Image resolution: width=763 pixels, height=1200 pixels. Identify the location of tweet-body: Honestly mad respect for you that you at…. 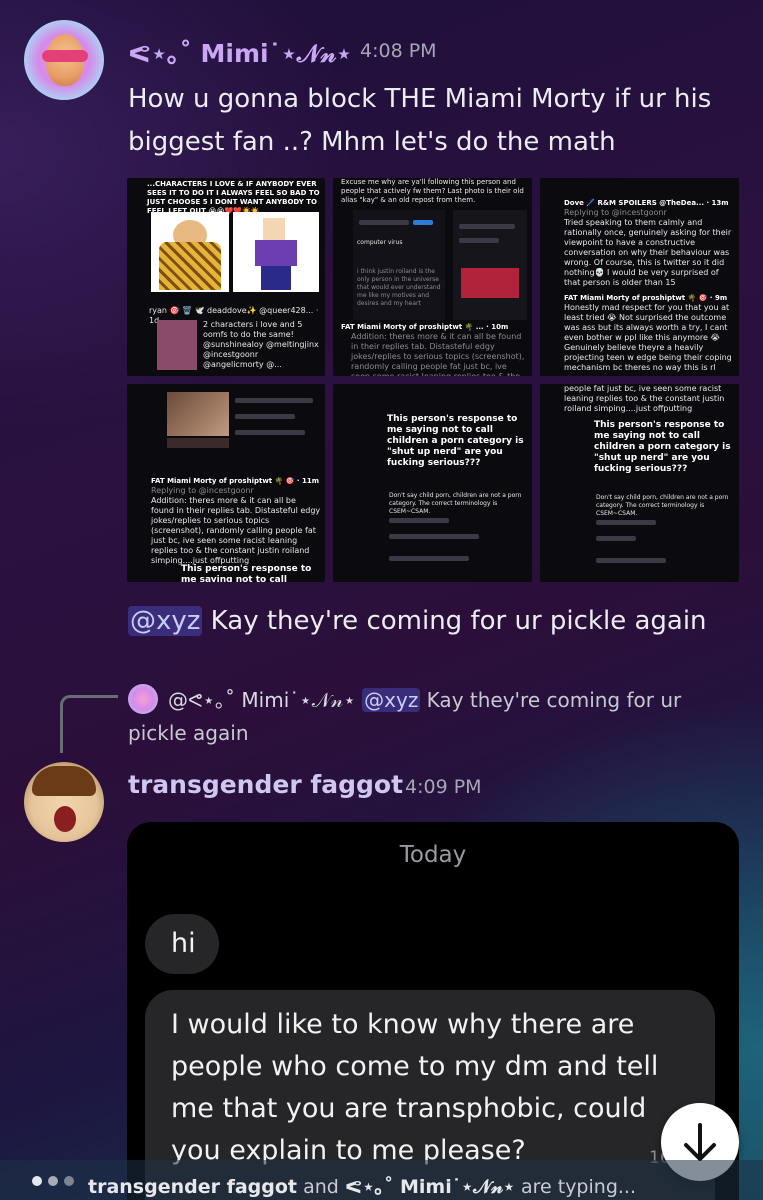
(648, 337).